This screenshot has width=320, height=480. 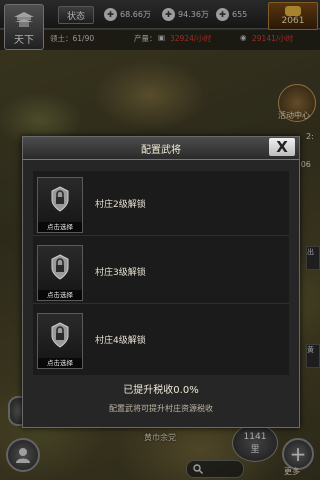 What do you see at coordinates (282, 147) in the screenshot?
I see `close-button: X` at bounding box center [282, 147].